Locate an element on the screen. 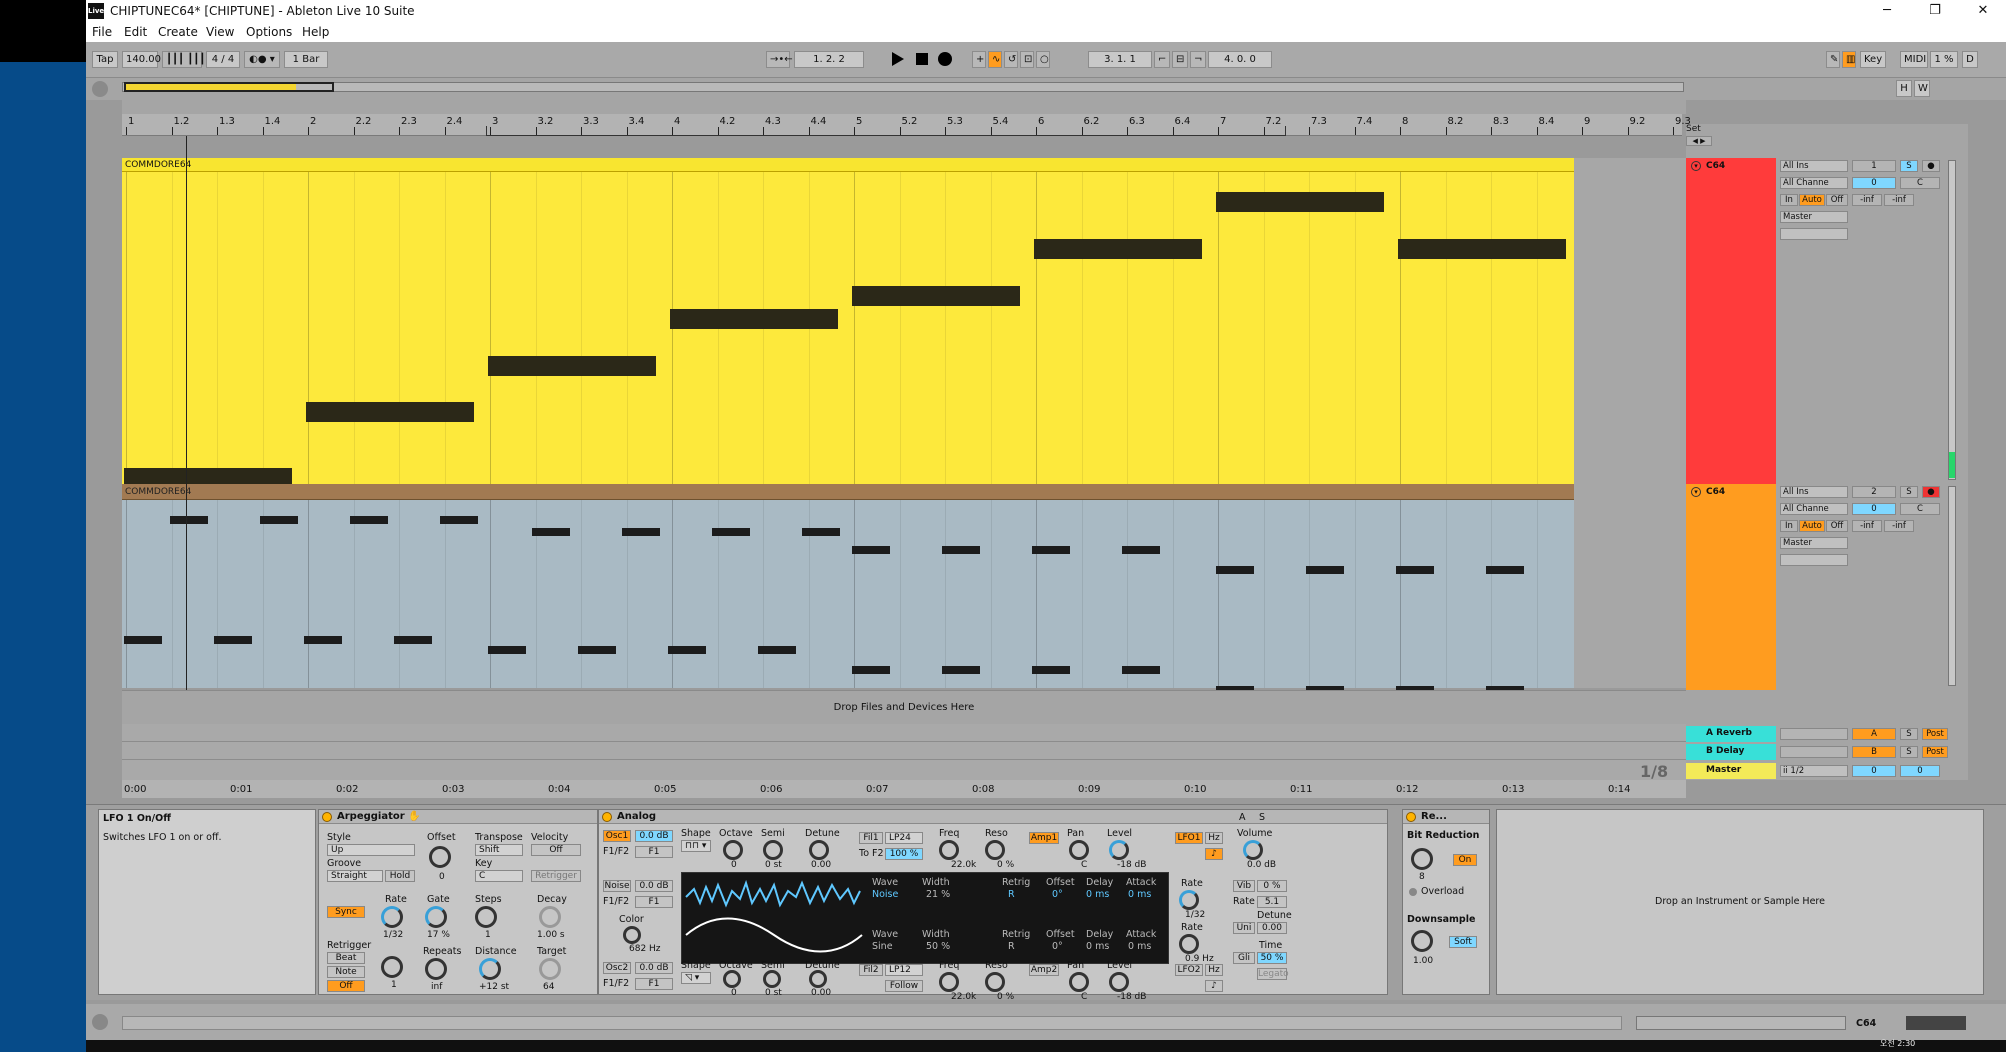 This screenshot has width=2006, height=1052. uni-detune: 0.00 is located at coordinates (1272, 928).